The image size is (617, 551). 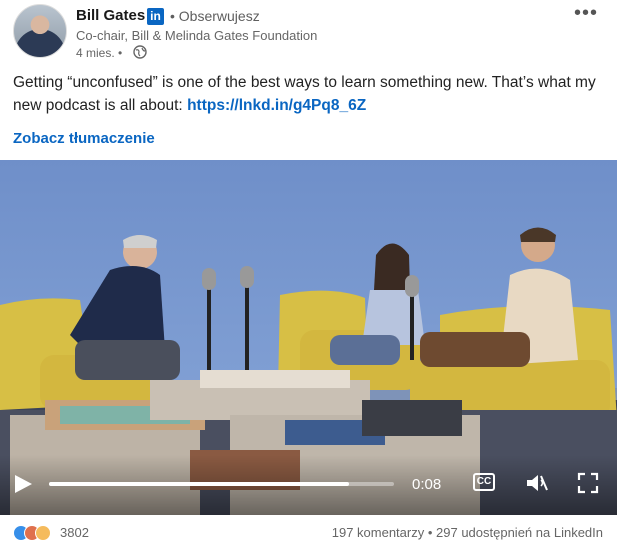 I want to click on post-time: 4 mies. •, so click(x=99, y=53).